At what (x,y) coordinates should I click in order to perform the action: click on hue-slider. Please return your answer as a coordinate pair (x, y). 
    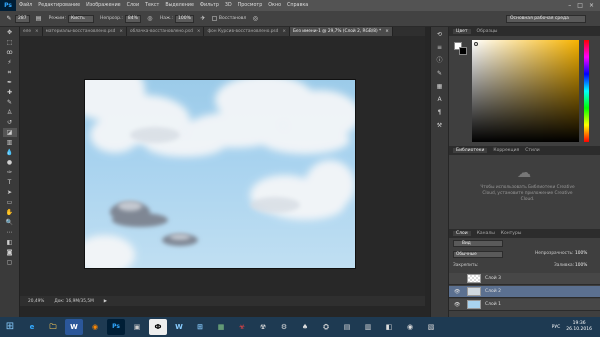
    Looking at the image, I should click on (586, 91).